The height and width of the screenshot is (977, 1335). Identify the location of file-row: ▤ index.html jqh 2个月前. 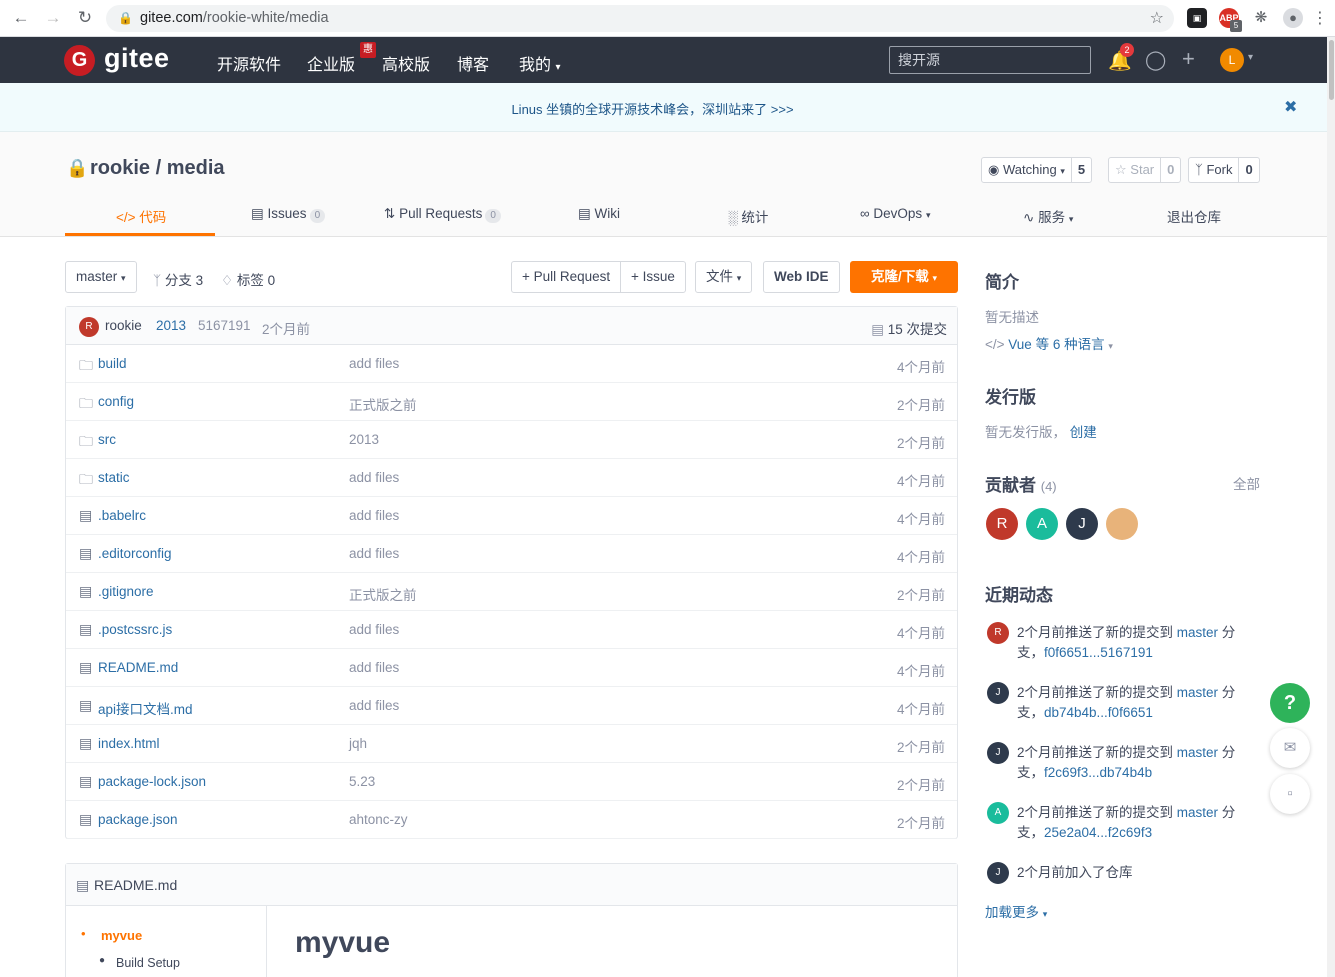
(511, 744).